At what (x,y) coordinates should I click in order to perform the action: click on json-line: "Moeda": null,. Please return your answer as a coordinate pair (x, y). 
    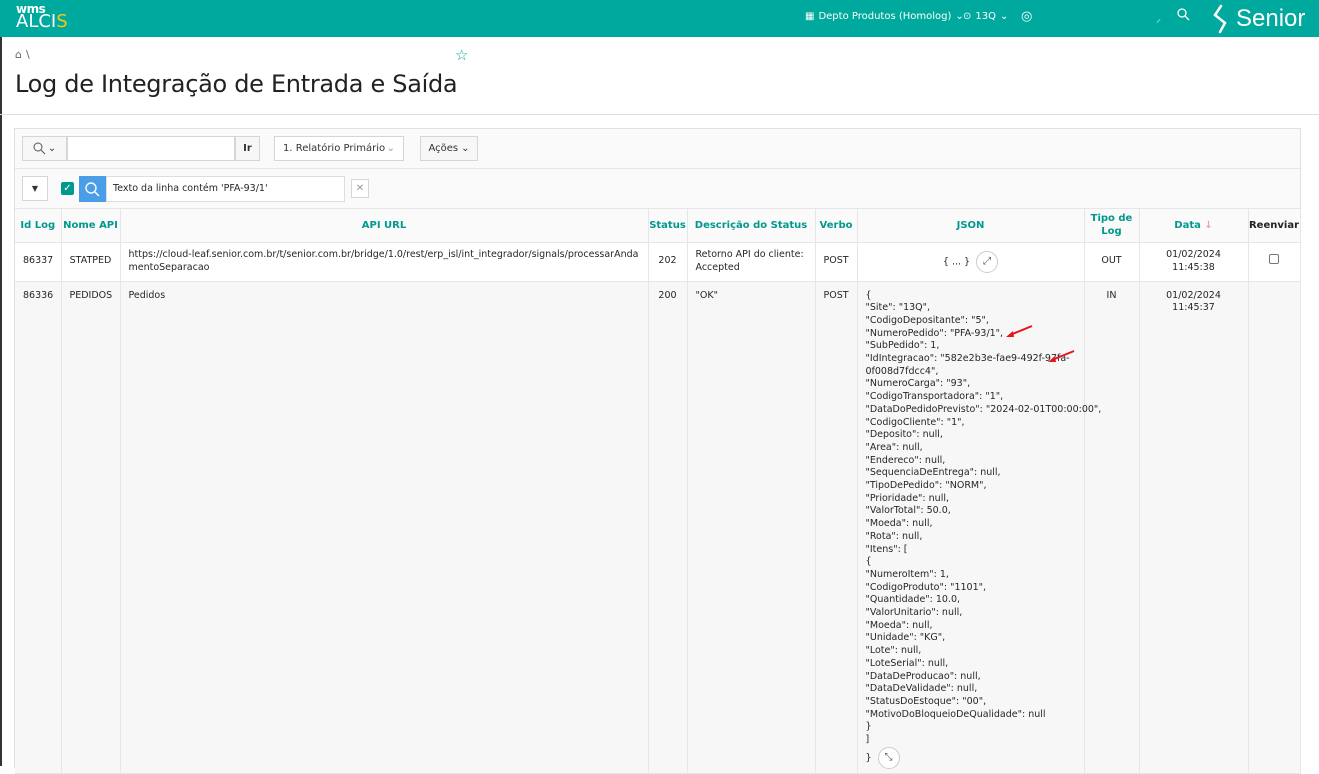
    Looking at the image, I should click on (971, 626).